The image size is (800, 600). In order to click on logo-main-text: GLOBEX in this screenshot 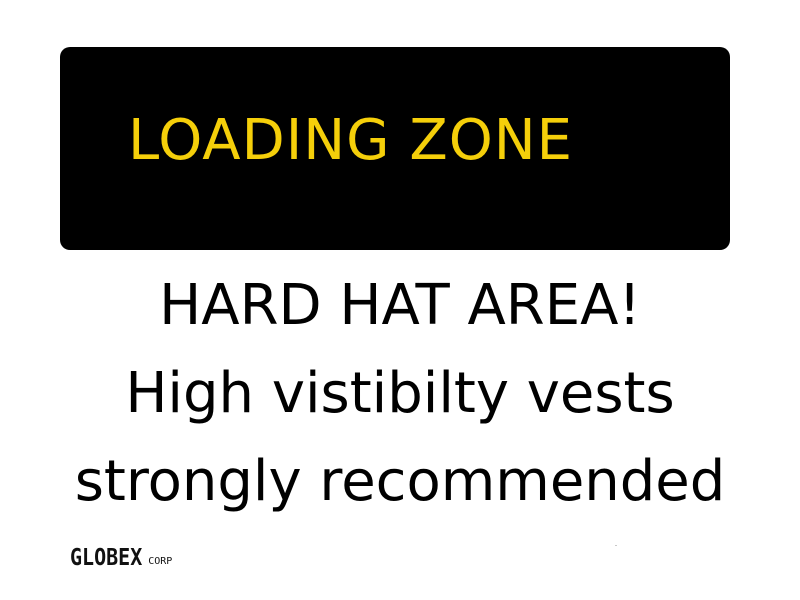, I will do `click(106, 557)`.